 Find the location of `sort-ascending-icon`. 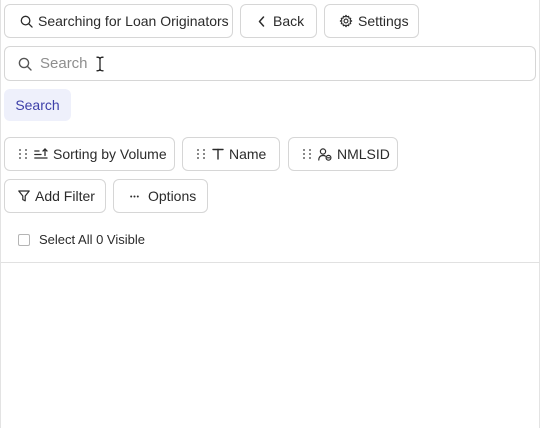

sort-ascending-icon is located at coordinates (41, 153).